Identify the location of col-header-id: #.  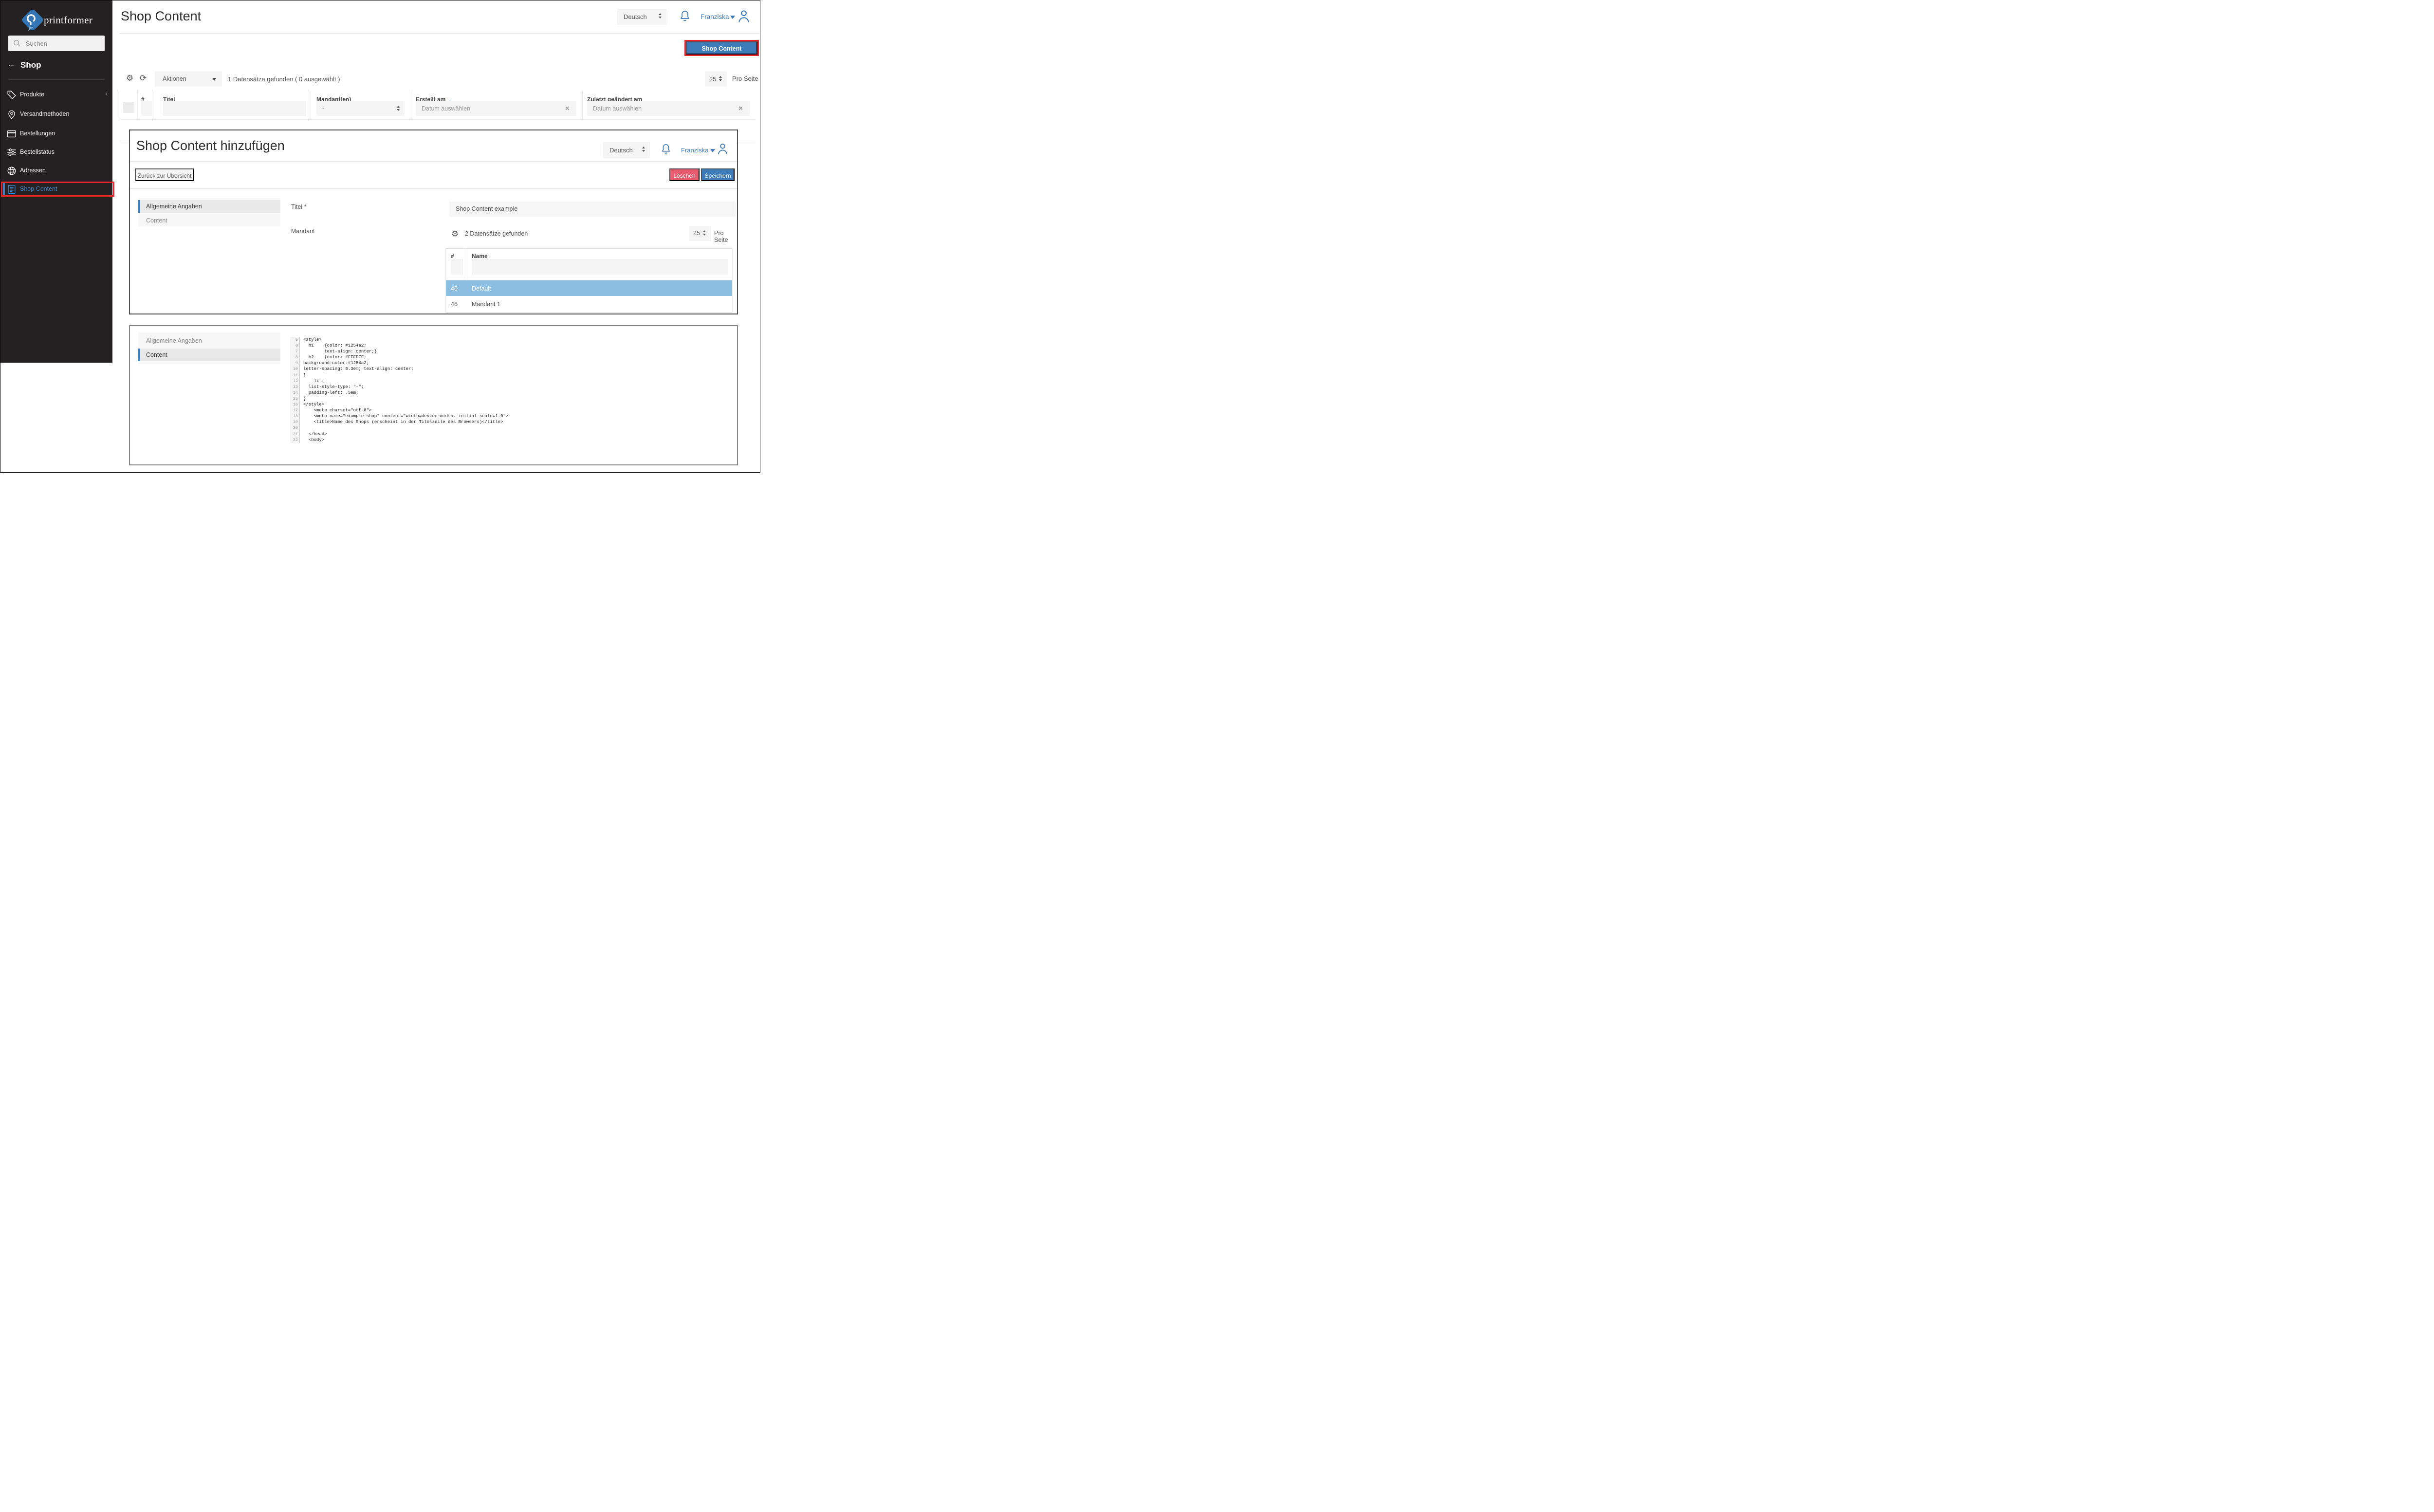
(452, 256).